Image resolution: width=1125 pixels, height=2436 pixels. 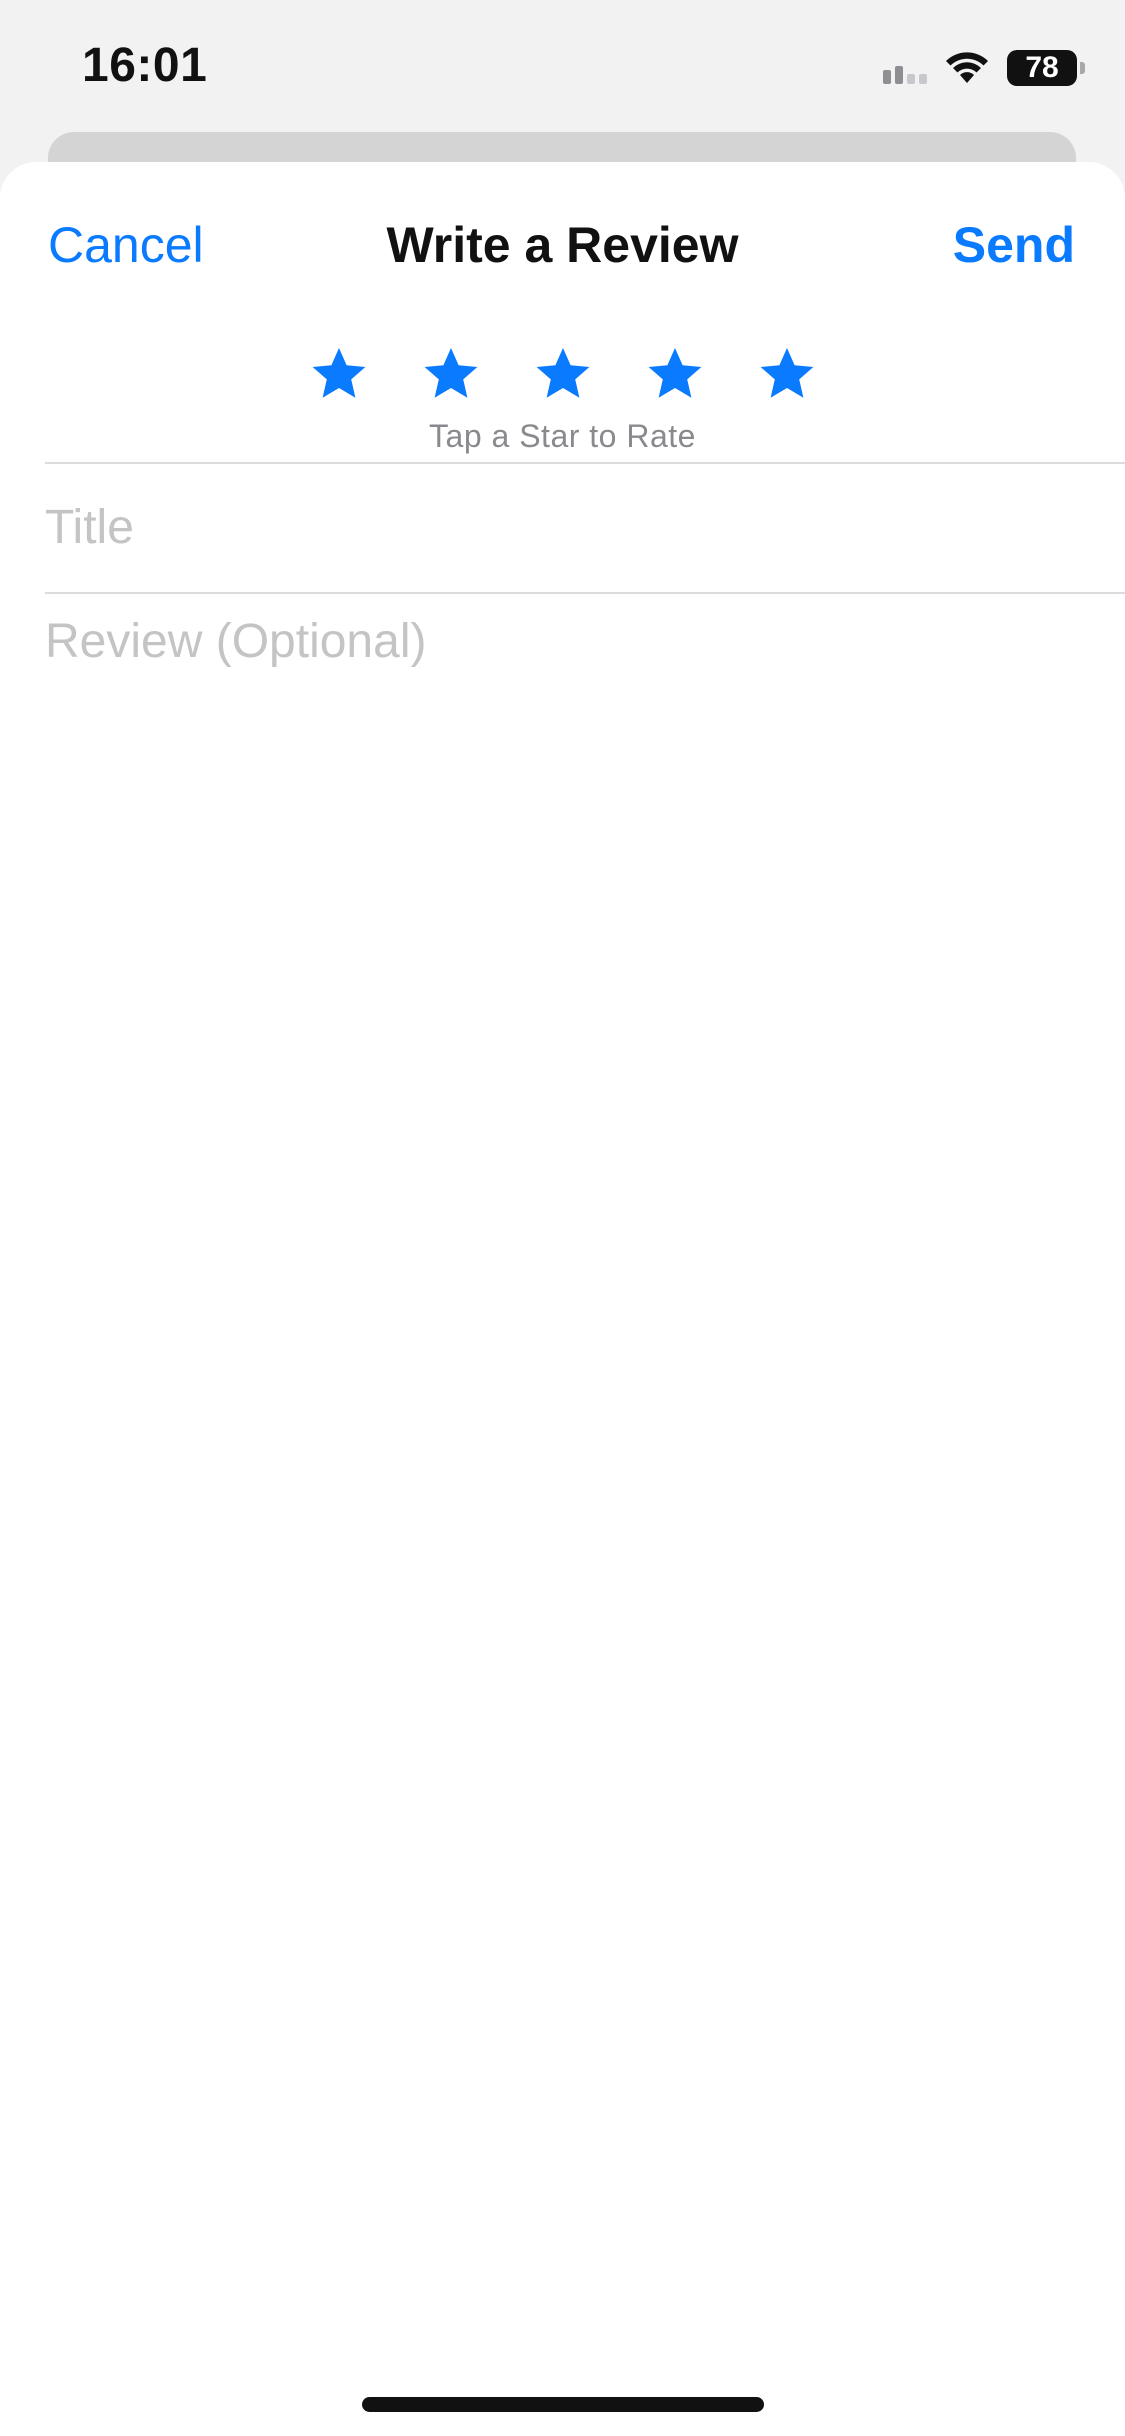 I want to click on title-input, so click(x=565, y=527).